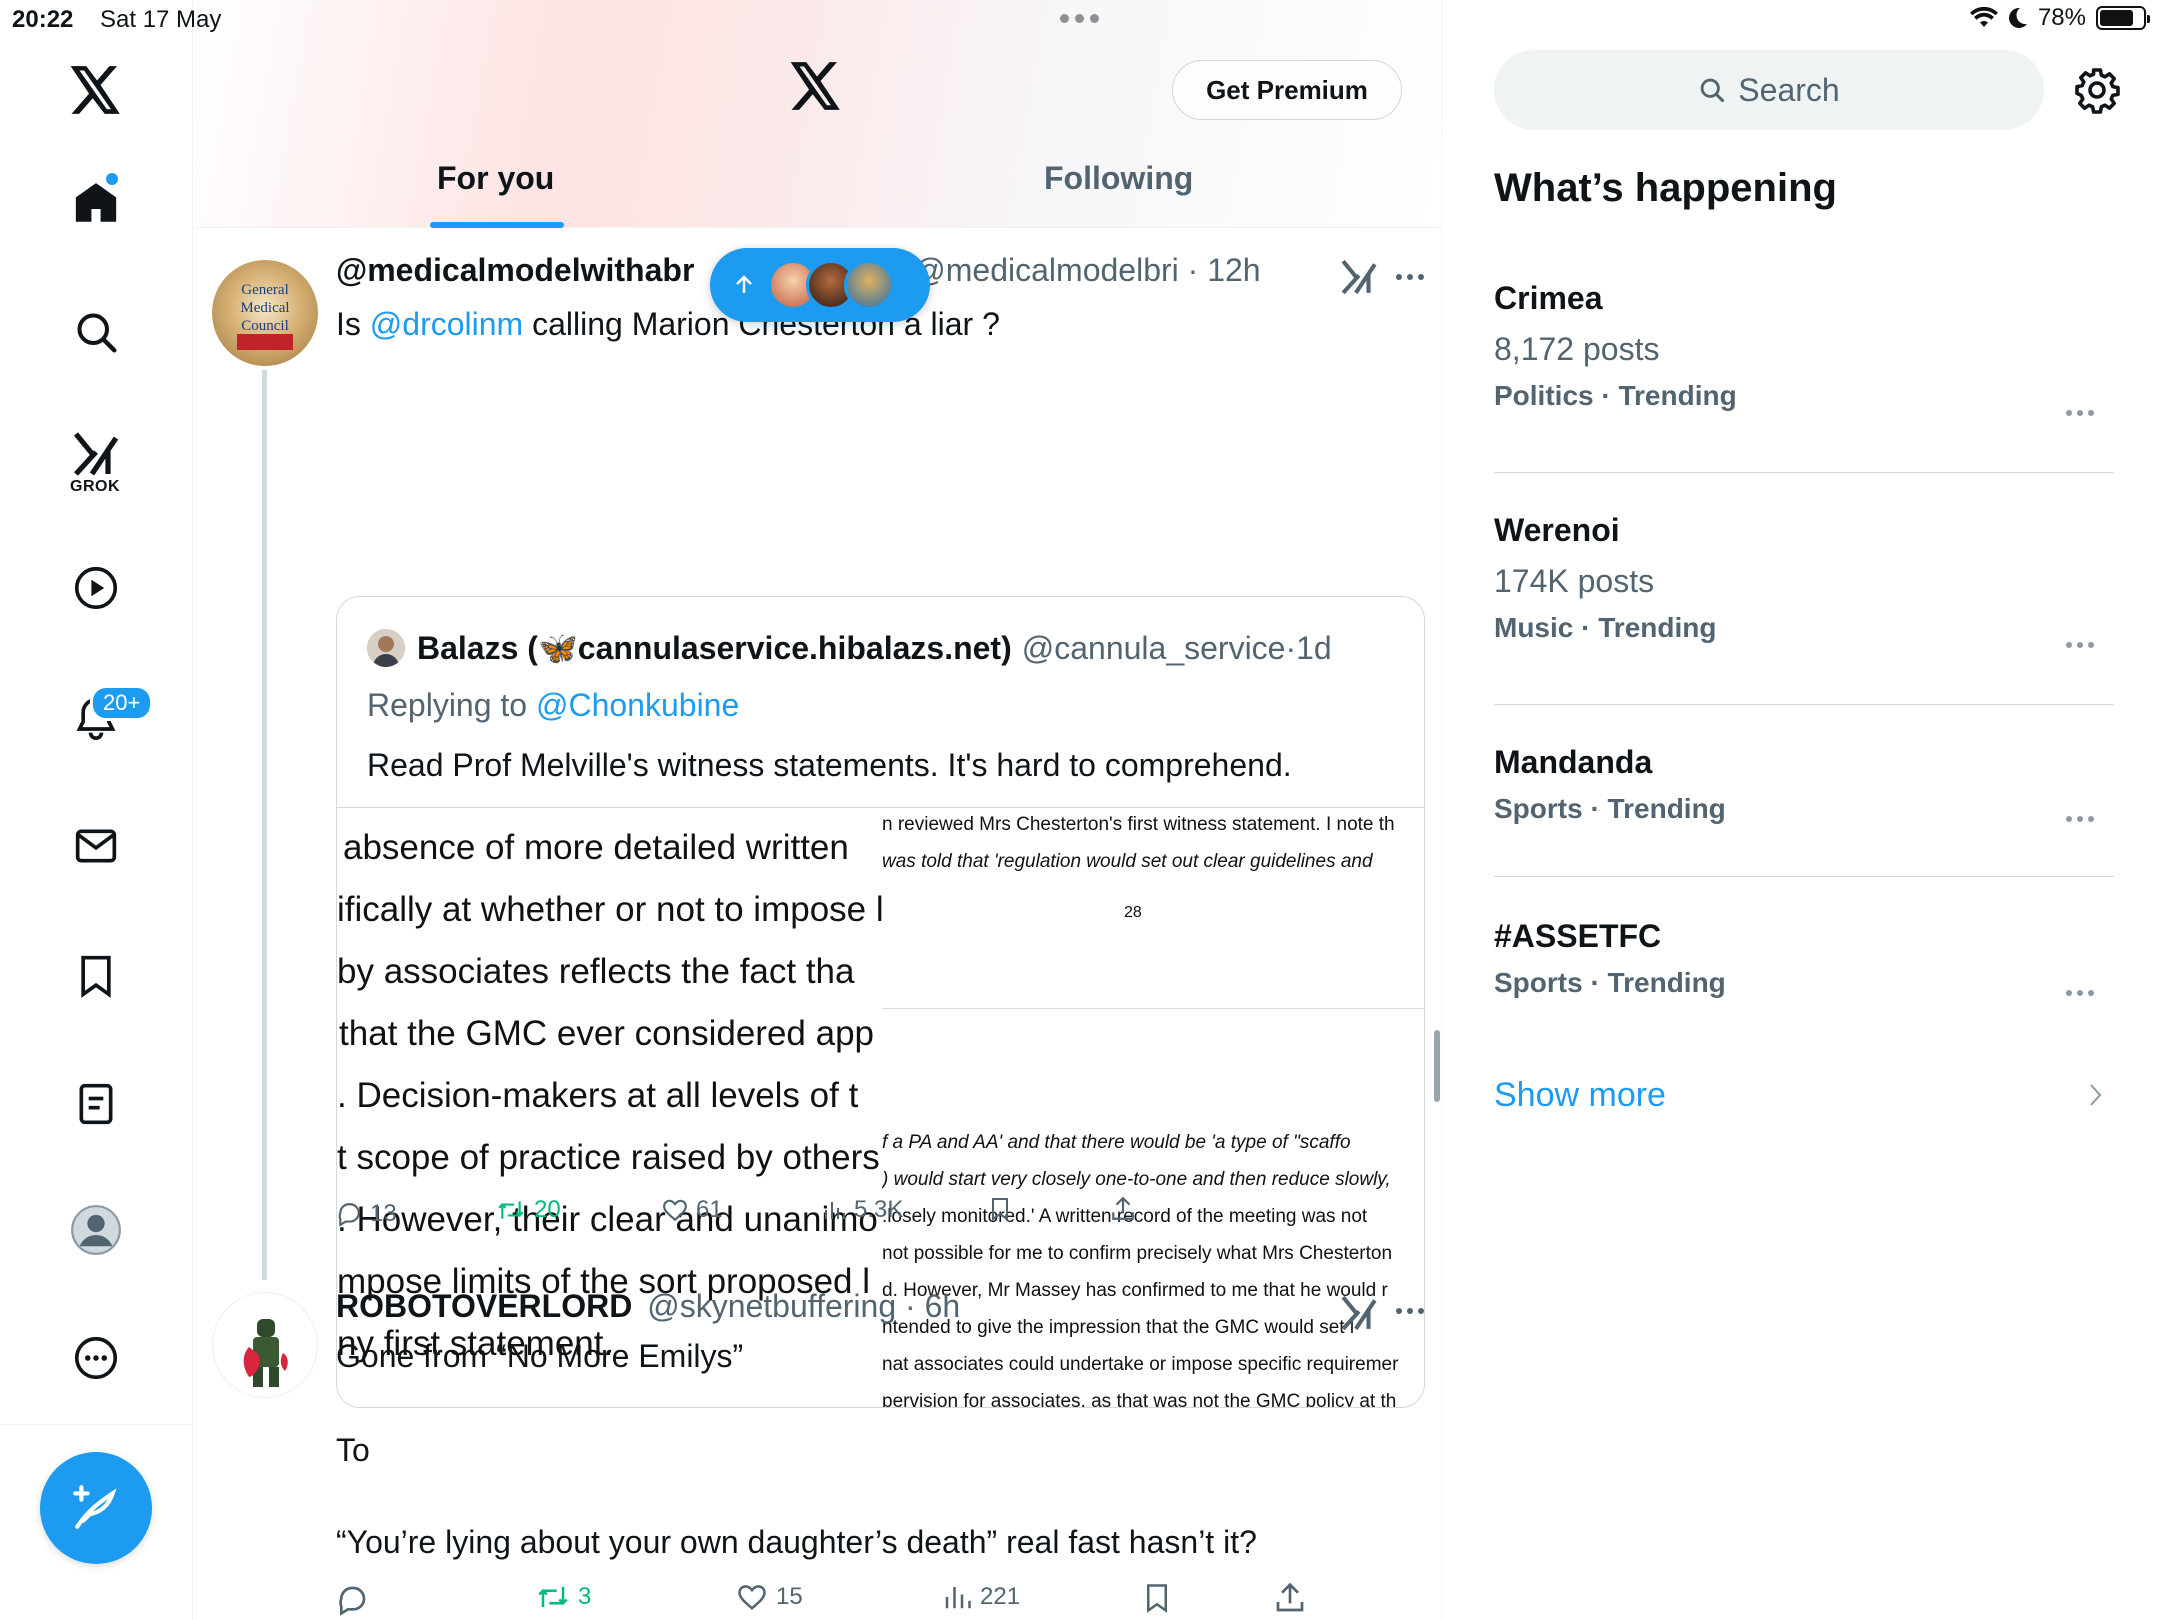  Describe the element at coordinates (1287, 90) in the screenshot. I see `get-premium-button: Get Premium` at that location.